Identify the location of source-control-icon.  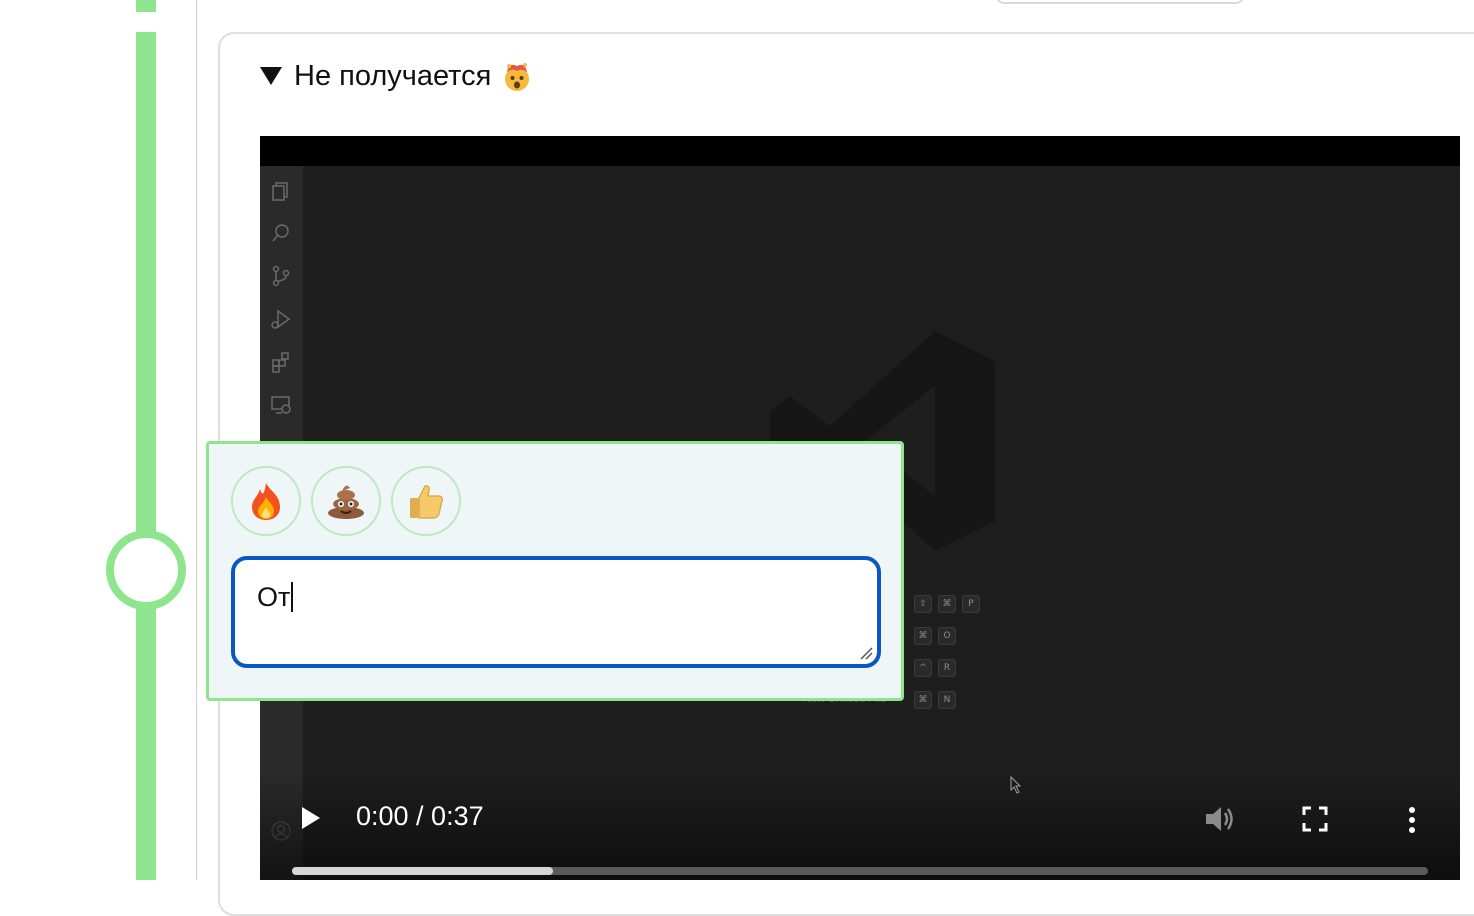
(281, 276).